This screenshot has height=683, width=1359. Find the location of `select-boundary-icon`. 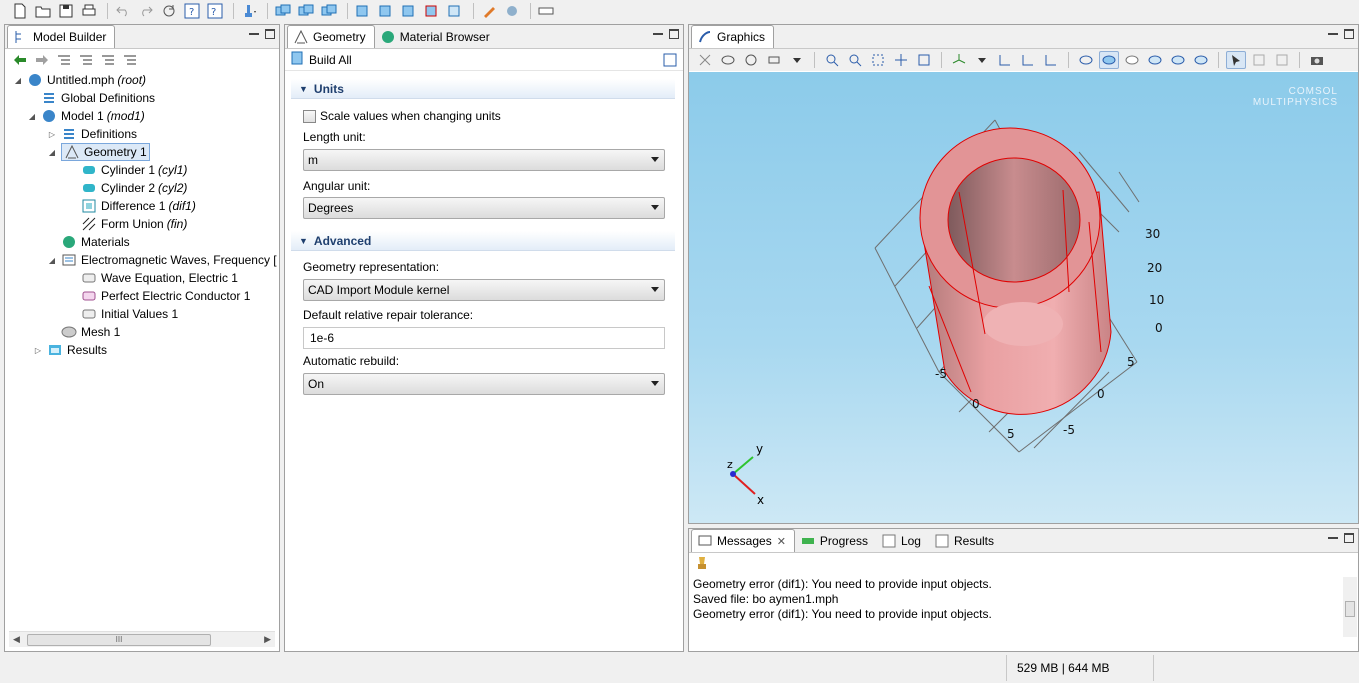

select-boundary-icon is located at coordinates (1155, 60).